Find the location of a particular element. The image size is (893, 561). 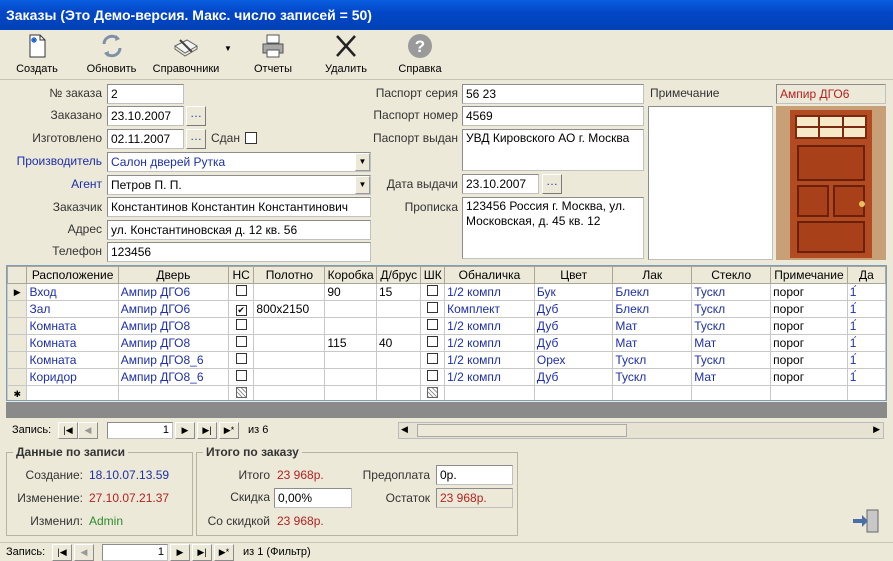

column-header: Да is located at coordinates (866, 275).